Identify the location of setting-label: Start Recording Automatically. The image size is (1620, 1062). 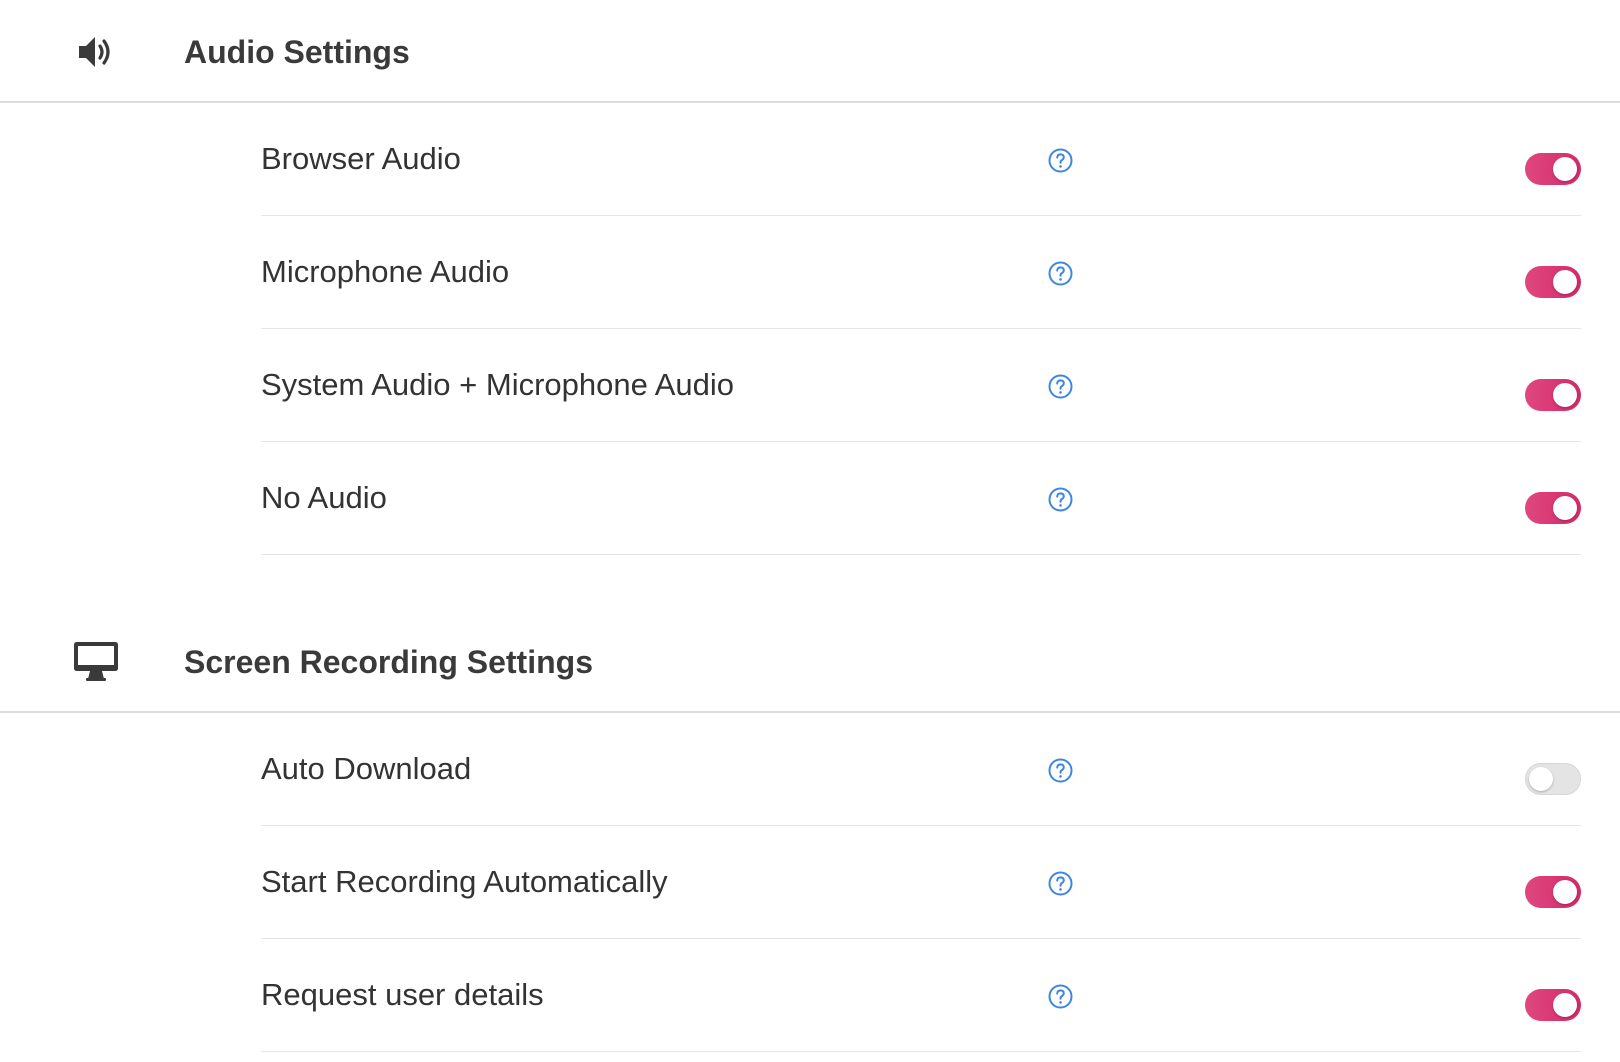
(464, 881).